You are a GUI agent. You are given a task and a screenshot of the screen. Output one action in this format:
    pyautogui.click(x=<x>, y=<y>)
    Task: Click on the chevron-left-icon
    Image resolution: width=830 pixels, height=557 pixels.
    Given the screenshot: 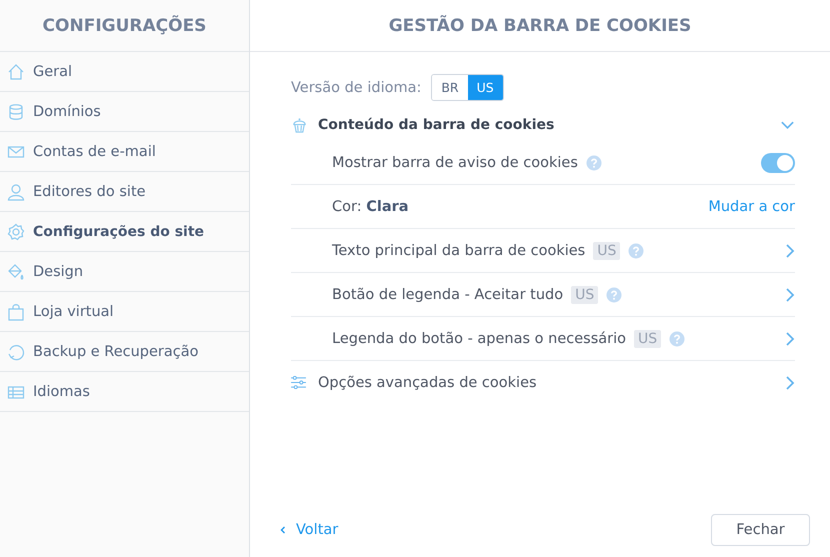 What is the action you would take?
    pyautogui.click(x=283, y=530)
    